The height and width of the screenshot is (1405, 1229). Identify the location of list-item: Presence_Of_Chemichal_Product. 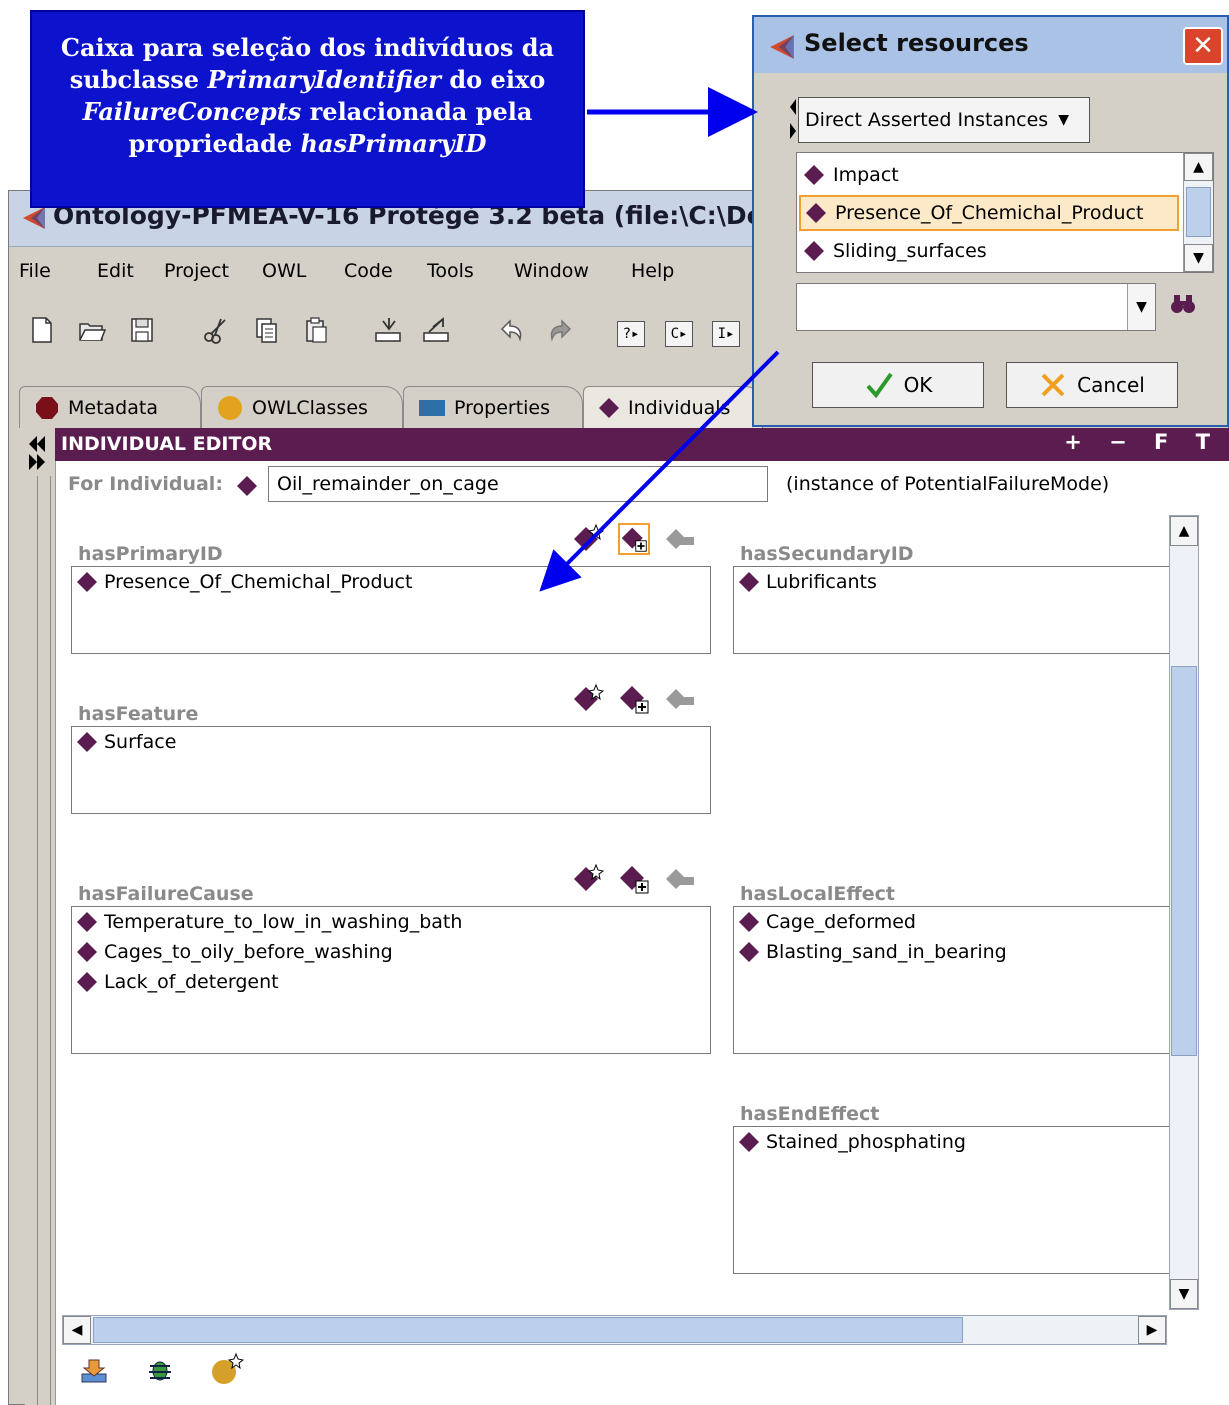
(391, 582).